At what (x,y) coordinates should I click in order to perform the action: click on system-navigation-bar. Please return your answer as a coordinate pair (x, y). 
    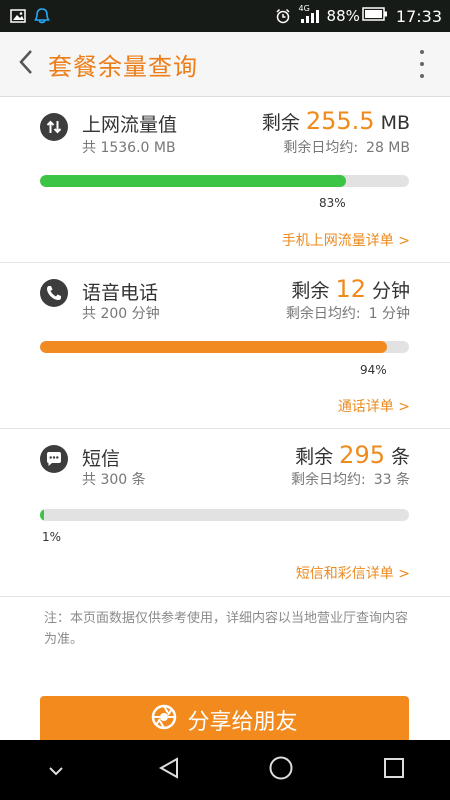
    Looking at the image, I should click on (225, 770).